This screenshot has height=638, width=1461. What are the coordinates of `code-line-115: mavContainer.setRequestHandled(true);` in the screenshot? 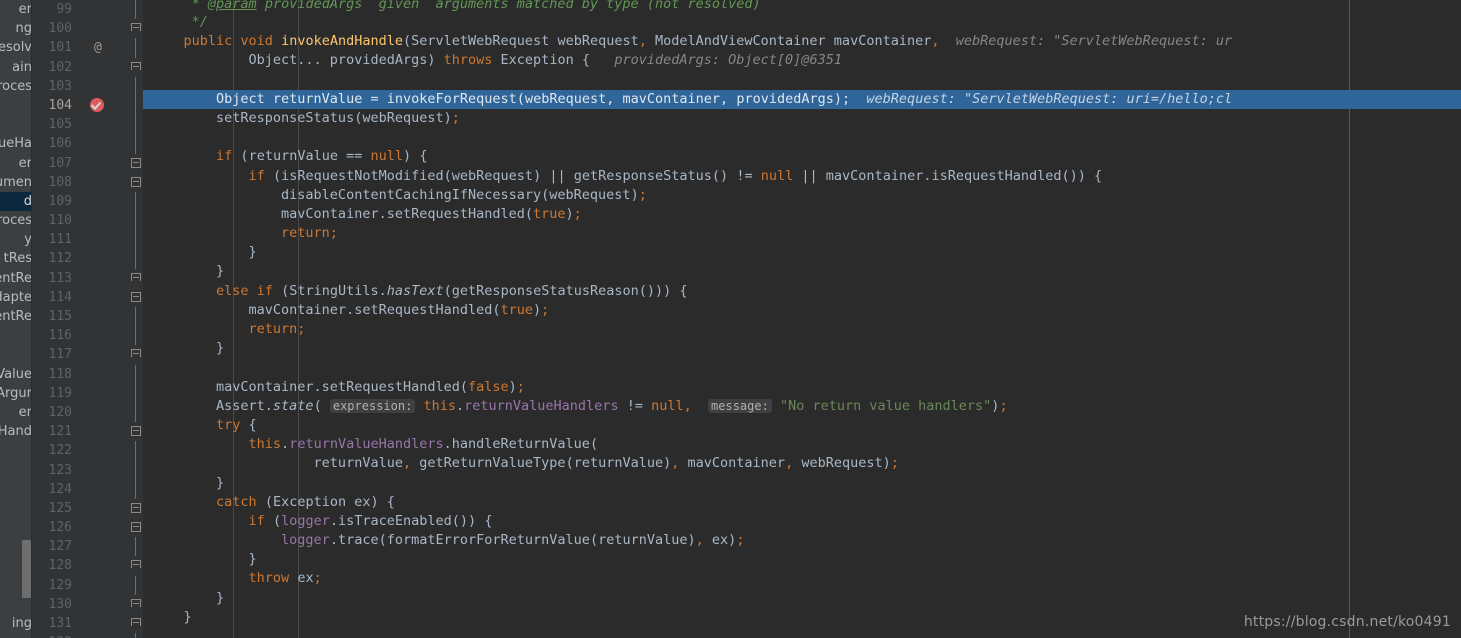 It's located at (802, 310).